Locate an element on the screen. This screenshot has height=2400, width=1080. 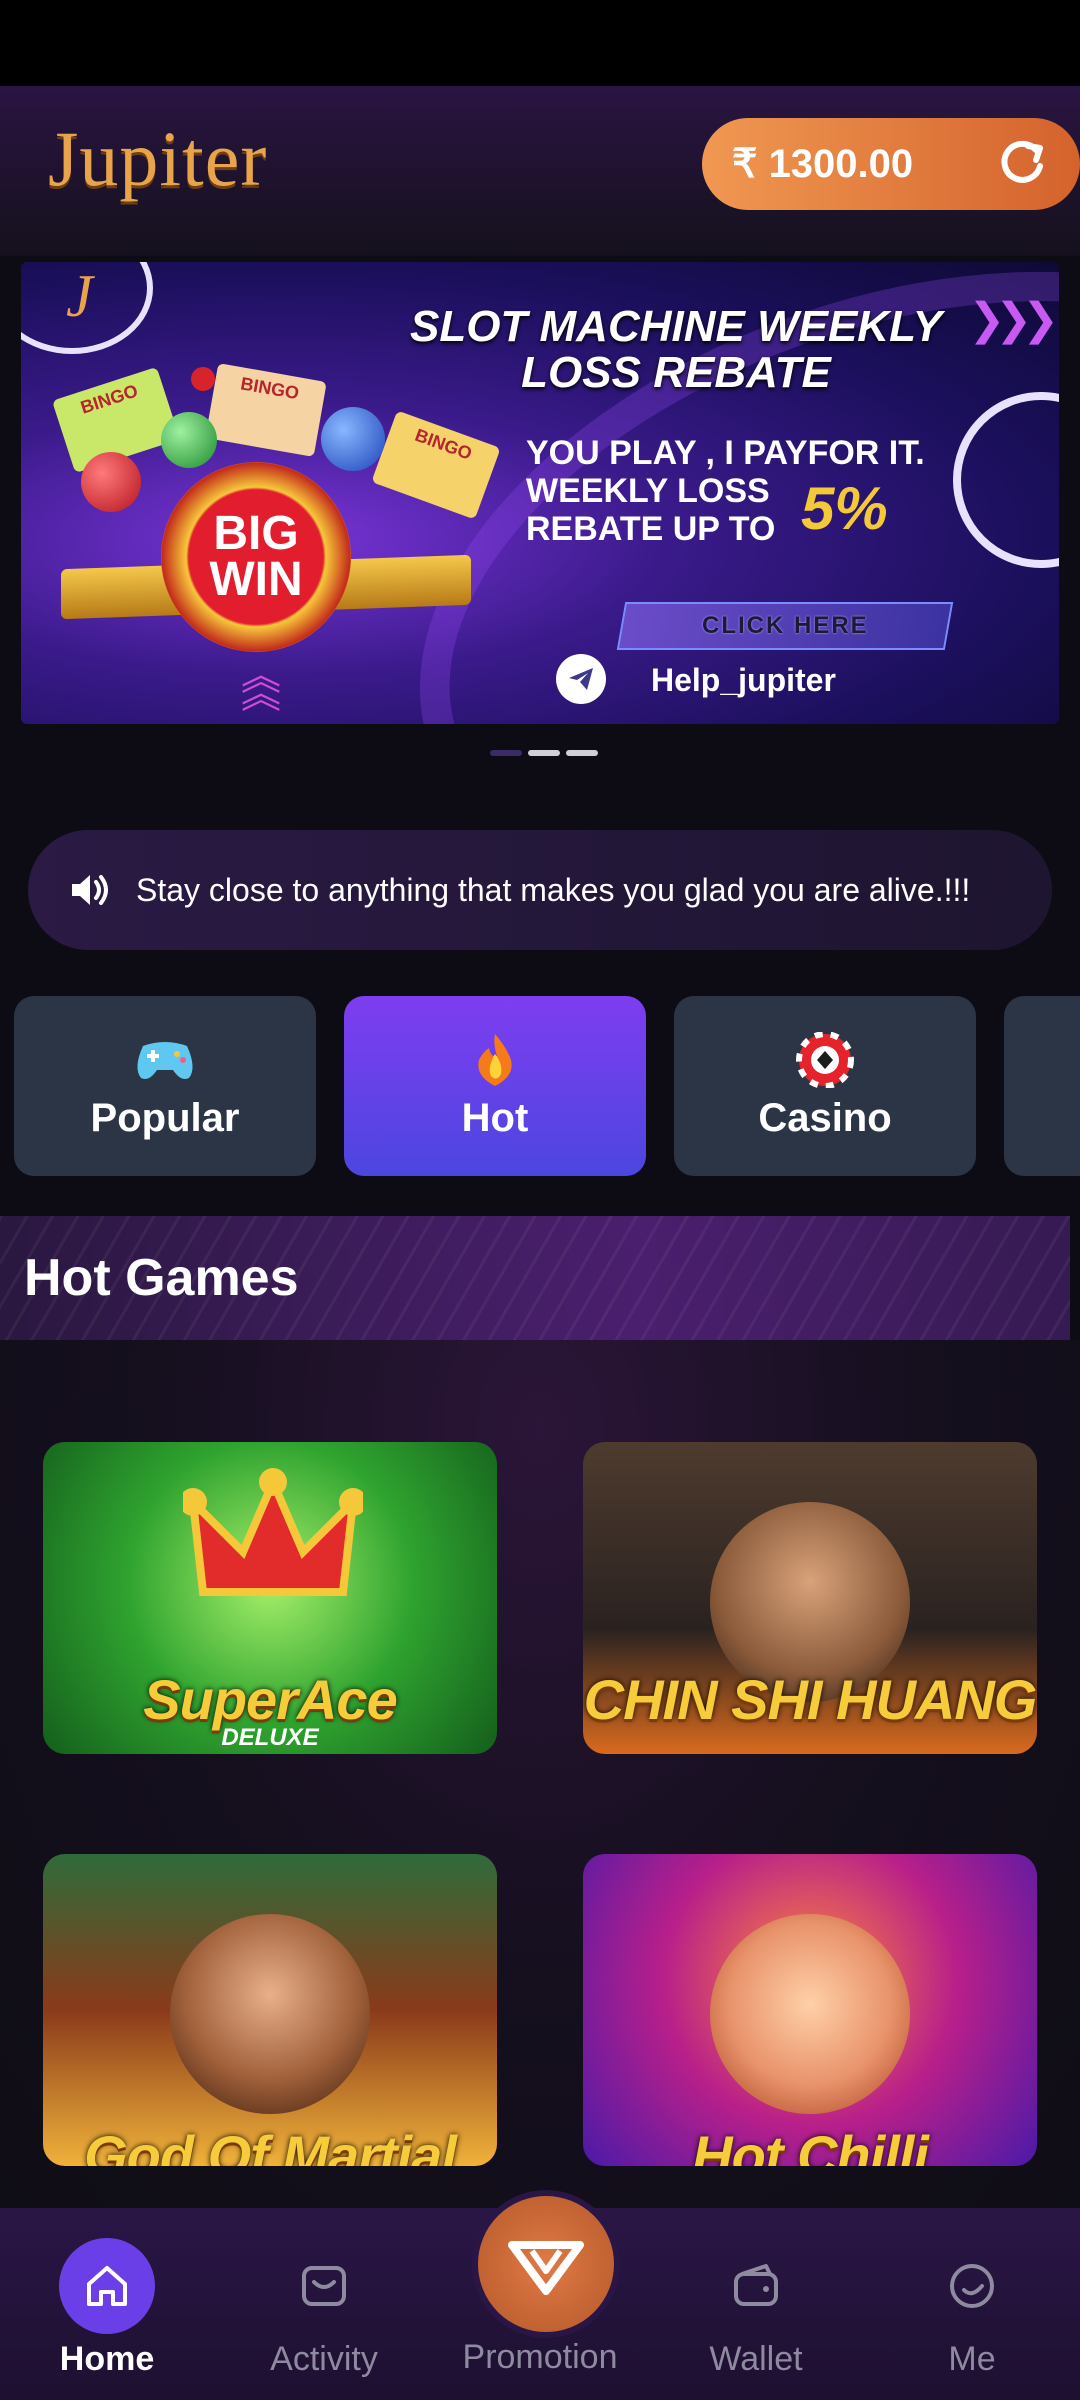
category-hot: Hot is located at coordinates (495, 1086).